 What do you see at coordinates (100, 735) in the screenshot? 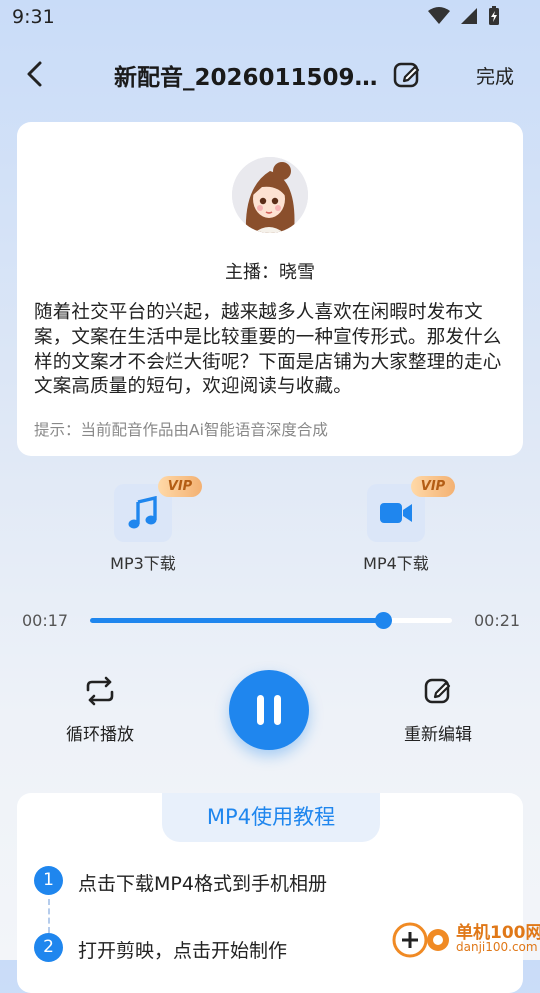
I see `loop-play-label: 循环播放` at bounding box center [100, 735].